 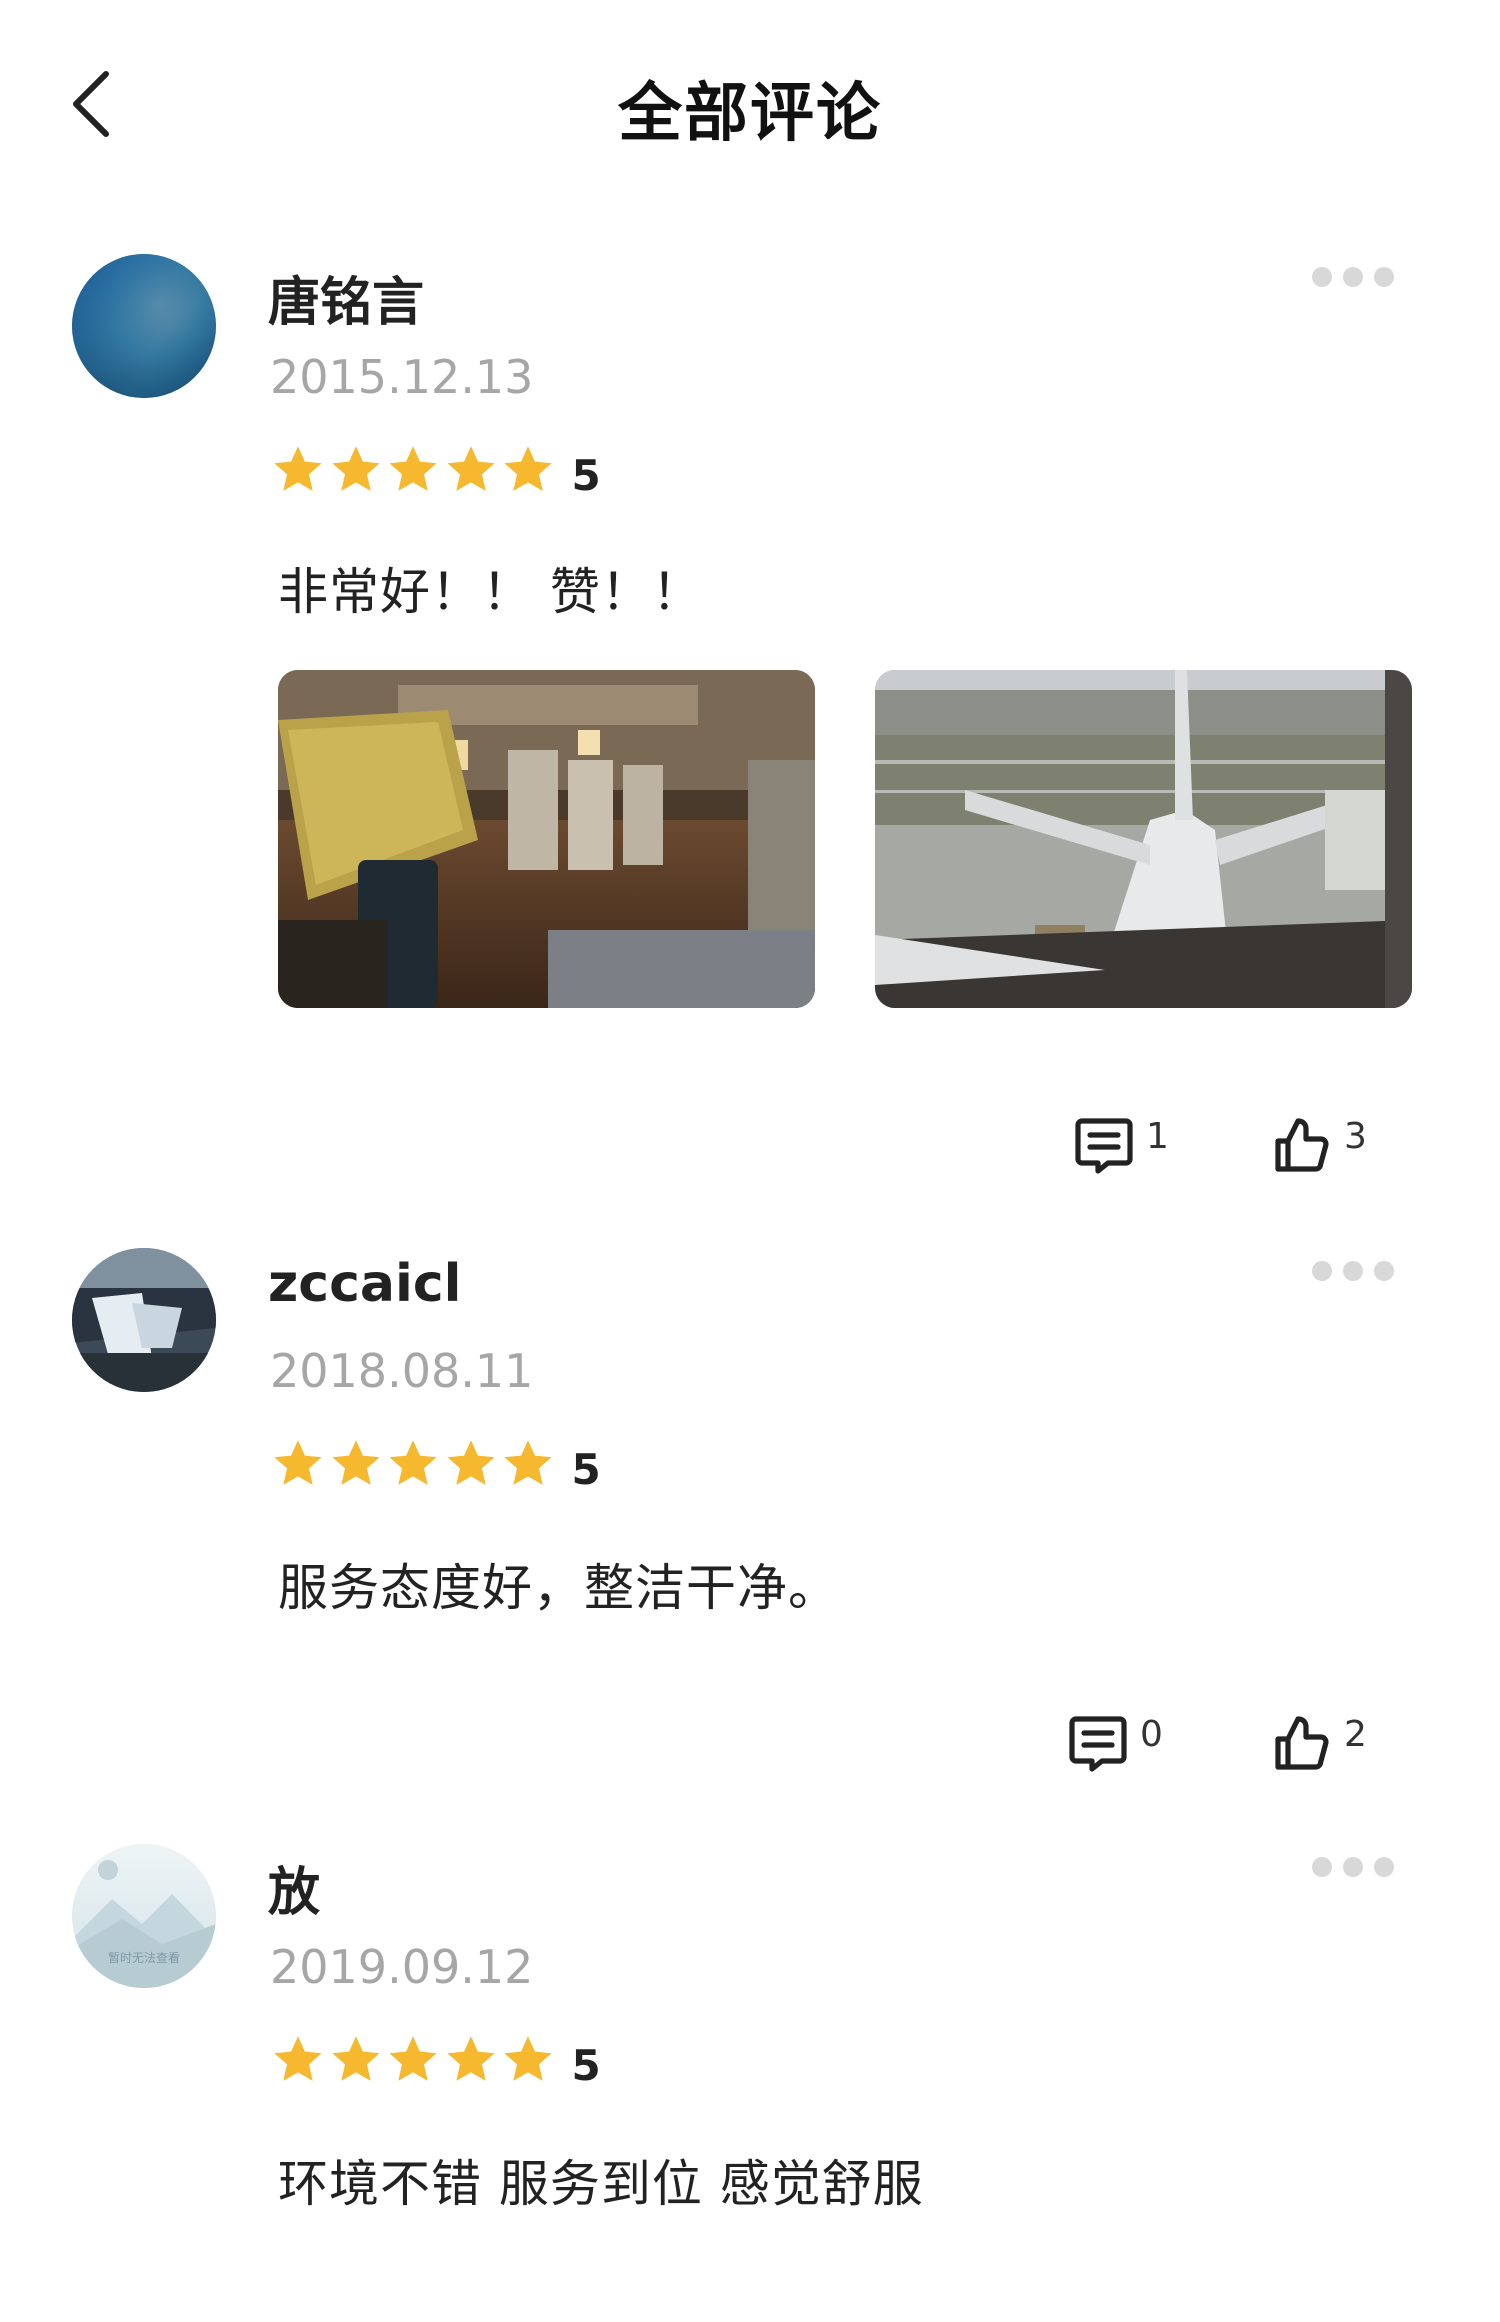 I want to click on like-button: 3, so click(x=1318, y=1145).